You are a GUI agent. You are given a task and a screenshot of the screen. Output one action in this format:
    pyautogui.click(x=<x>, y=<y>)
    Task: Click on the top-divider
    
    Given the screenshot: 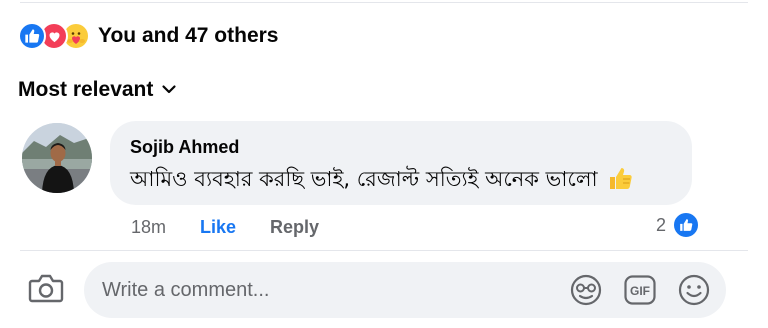 What is the action you would take?
    pyautogui.click(x=384, y=2)
    